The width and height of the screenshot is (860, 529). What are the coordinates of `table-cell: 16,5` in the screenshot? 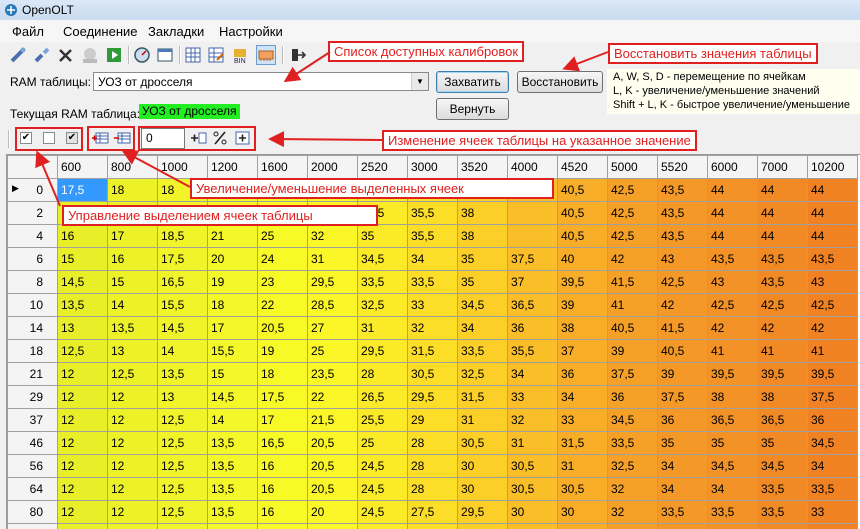 It's located at (283, 443).